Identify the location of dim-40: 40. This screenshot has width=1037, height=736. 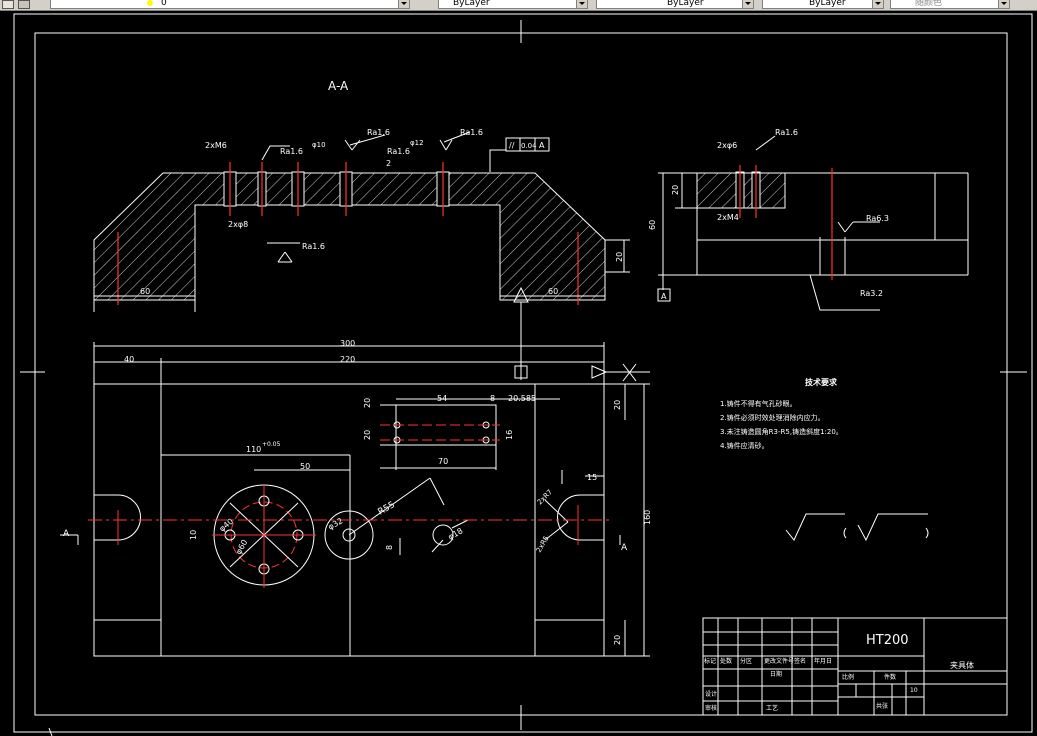
(129, 359).